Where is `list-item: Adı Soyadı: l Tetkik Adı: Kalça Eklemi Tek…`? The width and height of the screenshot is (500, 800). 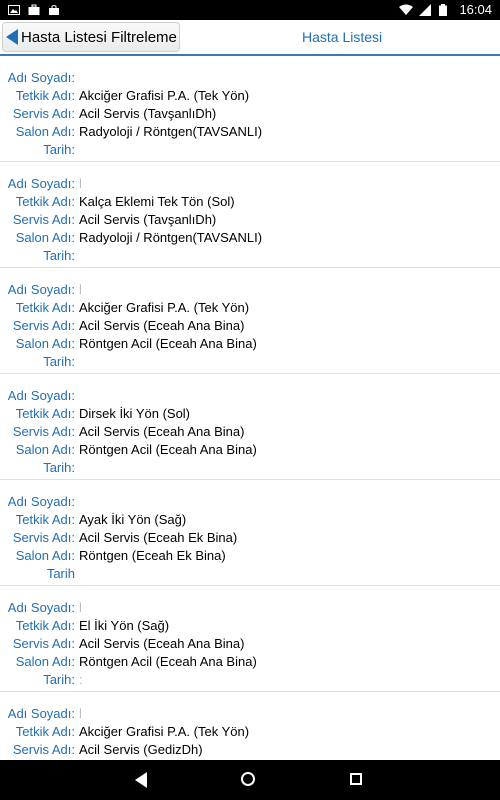
list-item: Adı Soyadı: l Tetkik Adı: Kalça Eklemi Tek… is located at coordinates (250, 215).